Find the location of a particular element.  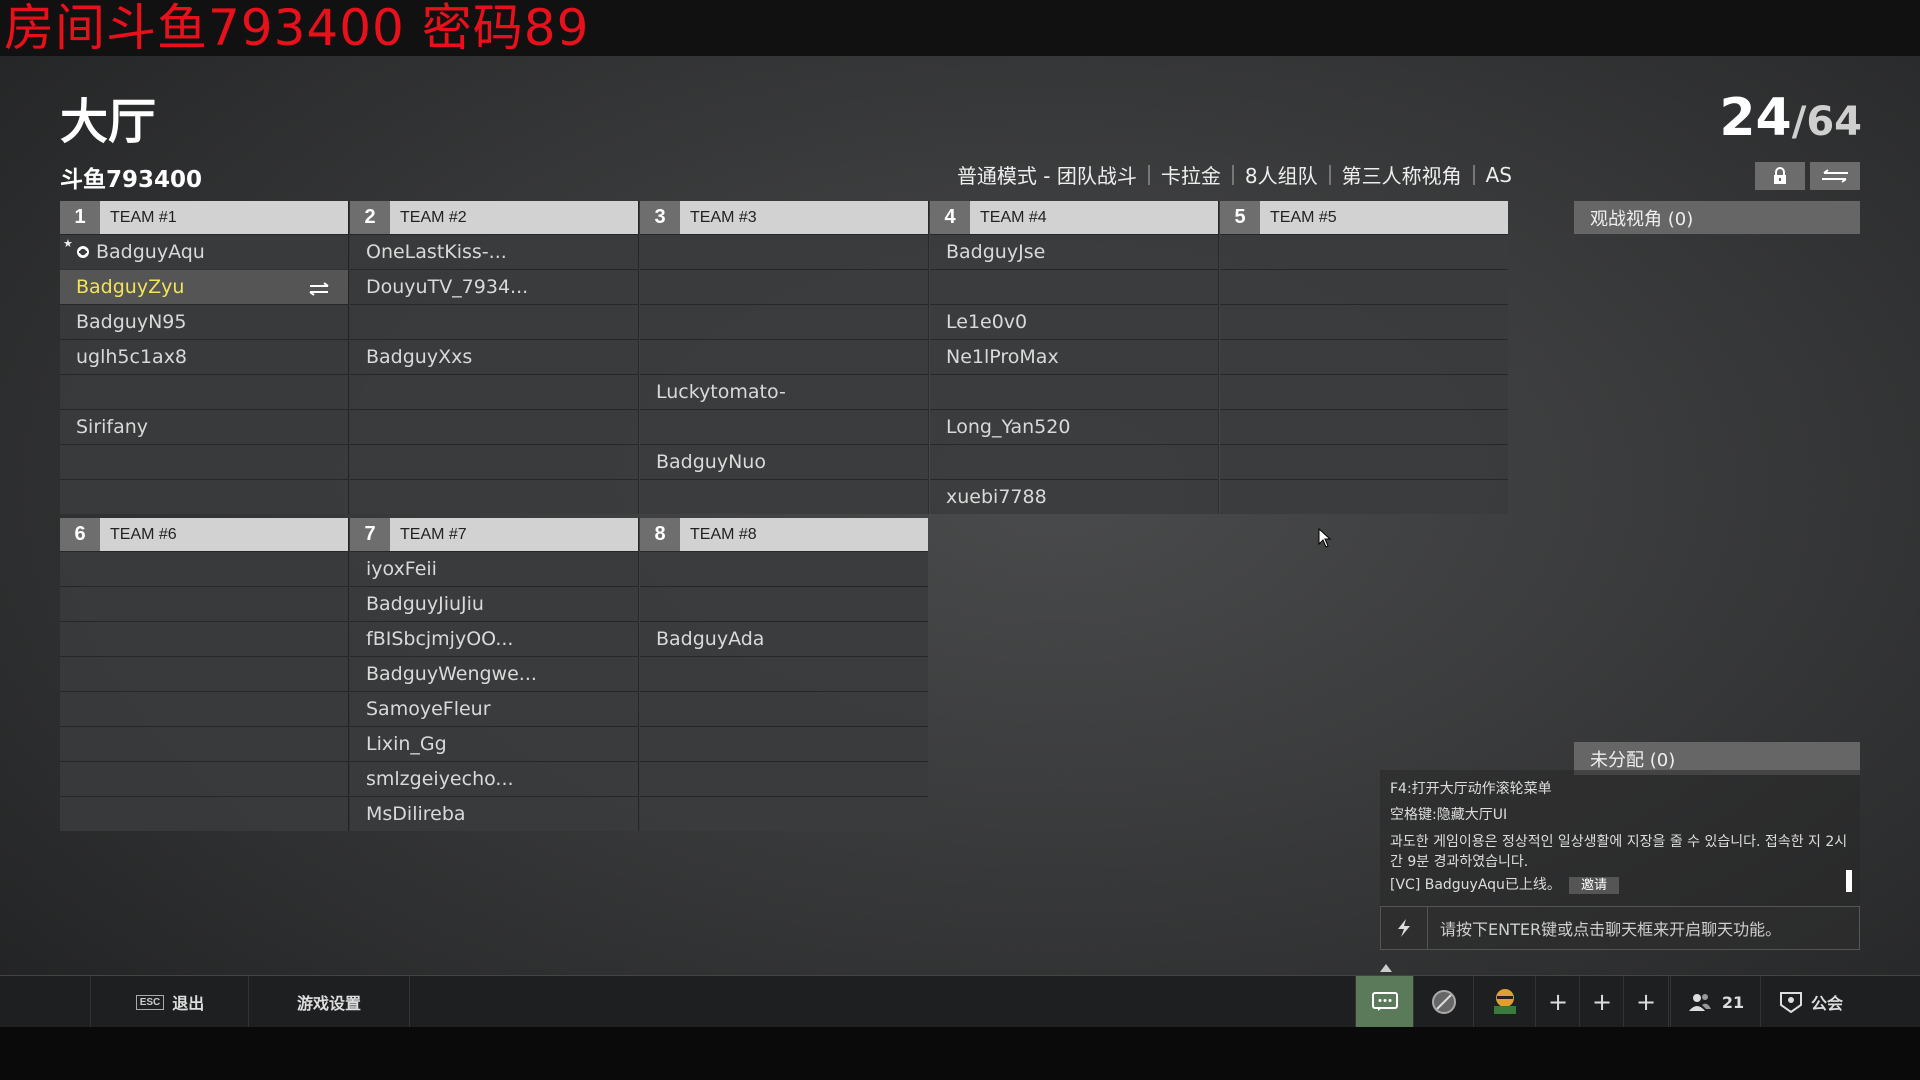

player-slot: Ne1lProMax is located at coordinates (1074, 356).